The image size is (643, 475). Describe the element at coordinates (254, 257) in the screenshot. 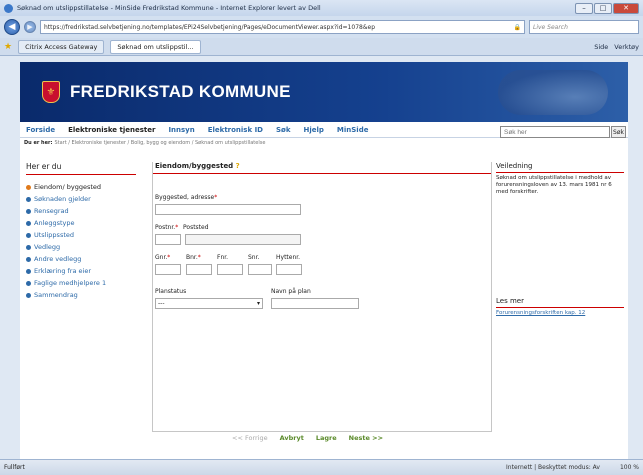

I see `snr-label: Snr.` at that location.